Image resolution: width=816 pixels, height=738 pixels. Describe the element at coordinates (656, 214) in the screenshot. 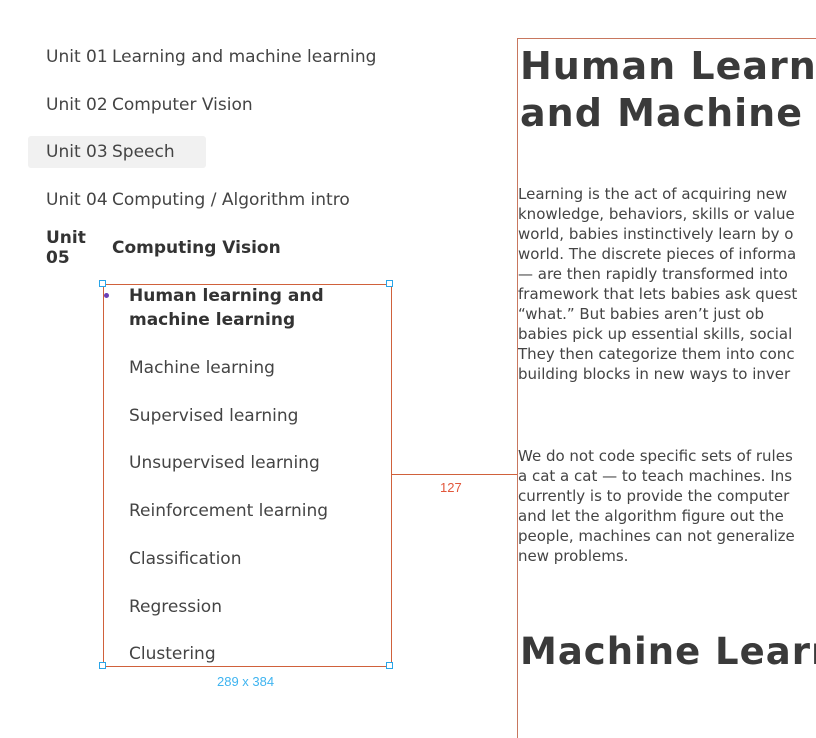

I see `paragraph-line: knowledge, behaviors, skills or value` at that location.